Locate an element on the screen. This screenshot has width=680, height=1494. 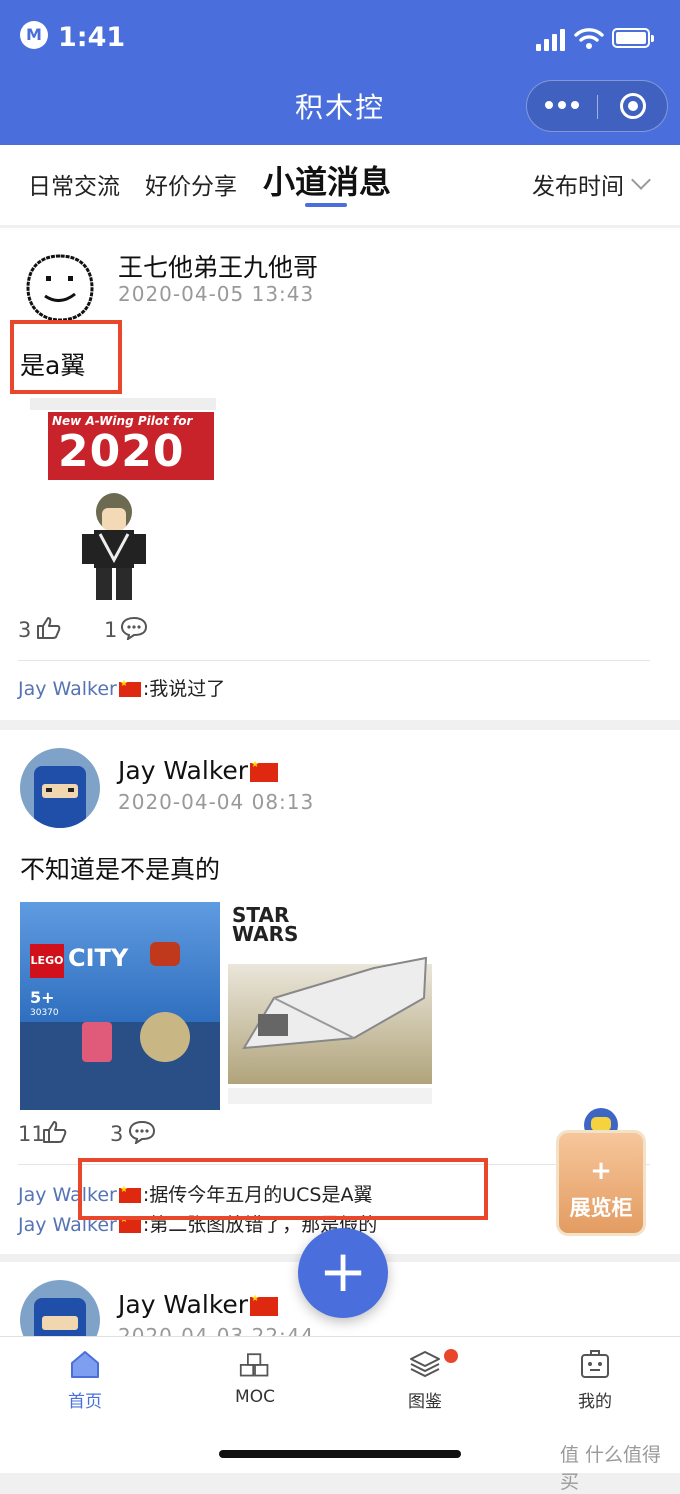
showcase-button: + 展览柜 is located at coordinates (601, 1172).